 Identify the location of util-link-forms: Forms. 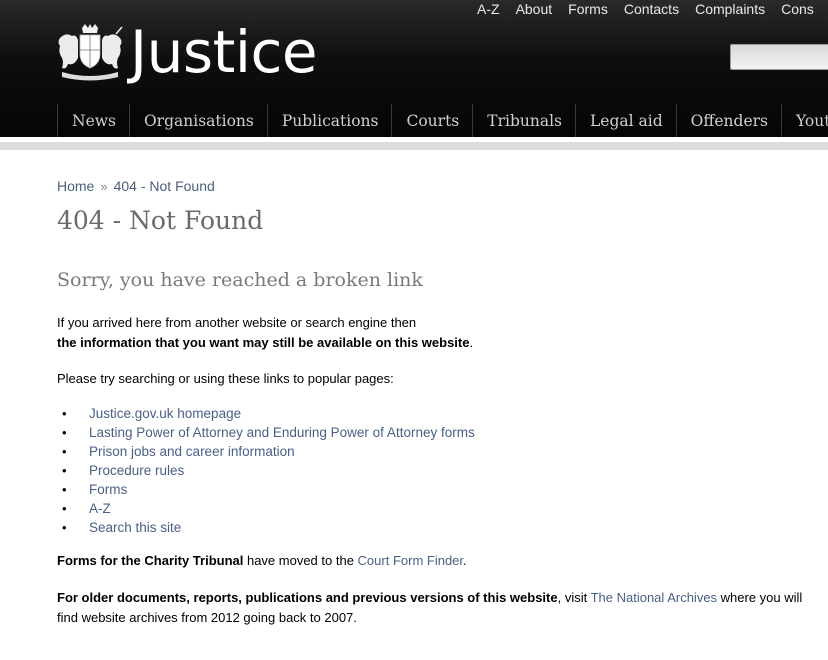
(588, 9).